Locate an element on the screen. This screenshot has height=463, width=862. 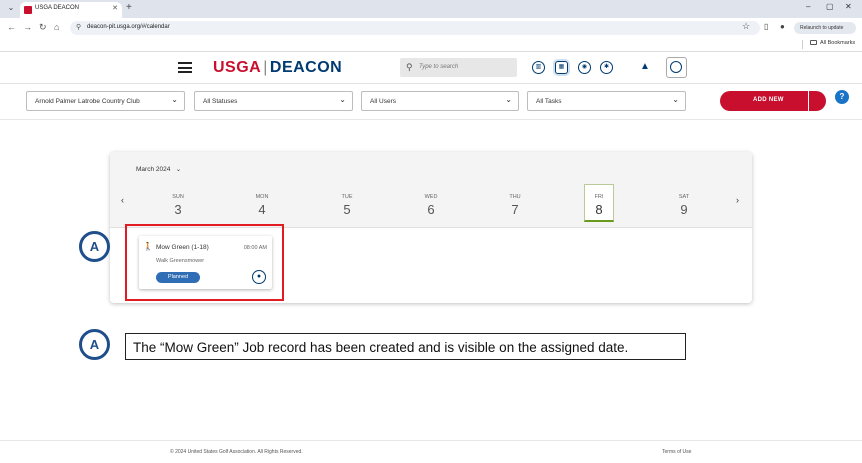
day-date: 3 is located at coordinates (178, 209).